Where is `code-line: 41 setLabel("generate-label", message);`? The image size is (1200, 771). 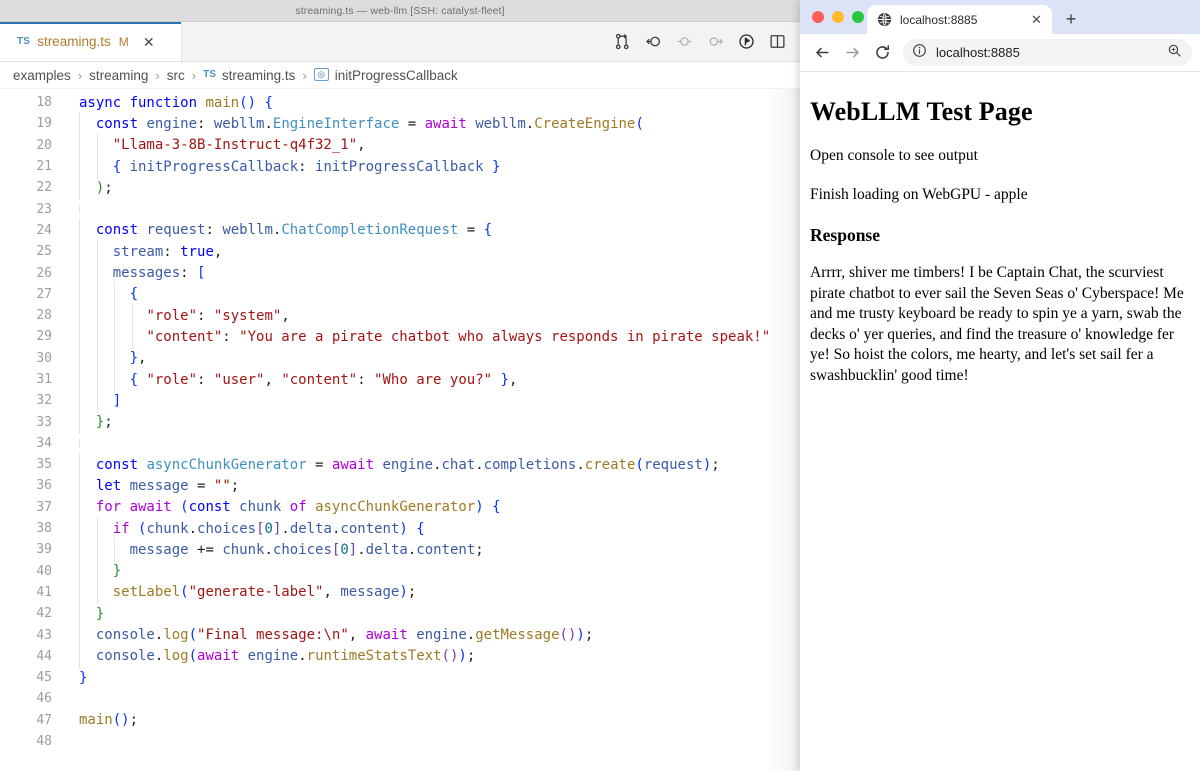
code-line: 41 setLabel("generate-label", message); is located at coordinates (400, 592).